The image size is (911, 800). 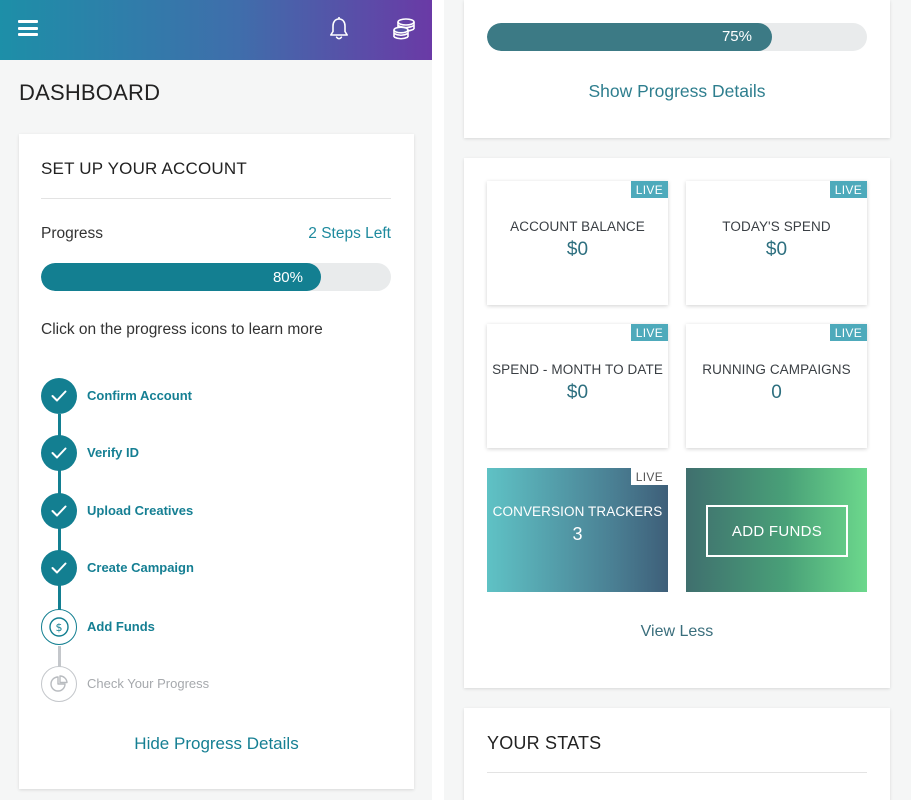 What do you see at coordinates (59, 684) in the screenshot?
I see `pie-chart-icon` at bounding box center [59, 684].